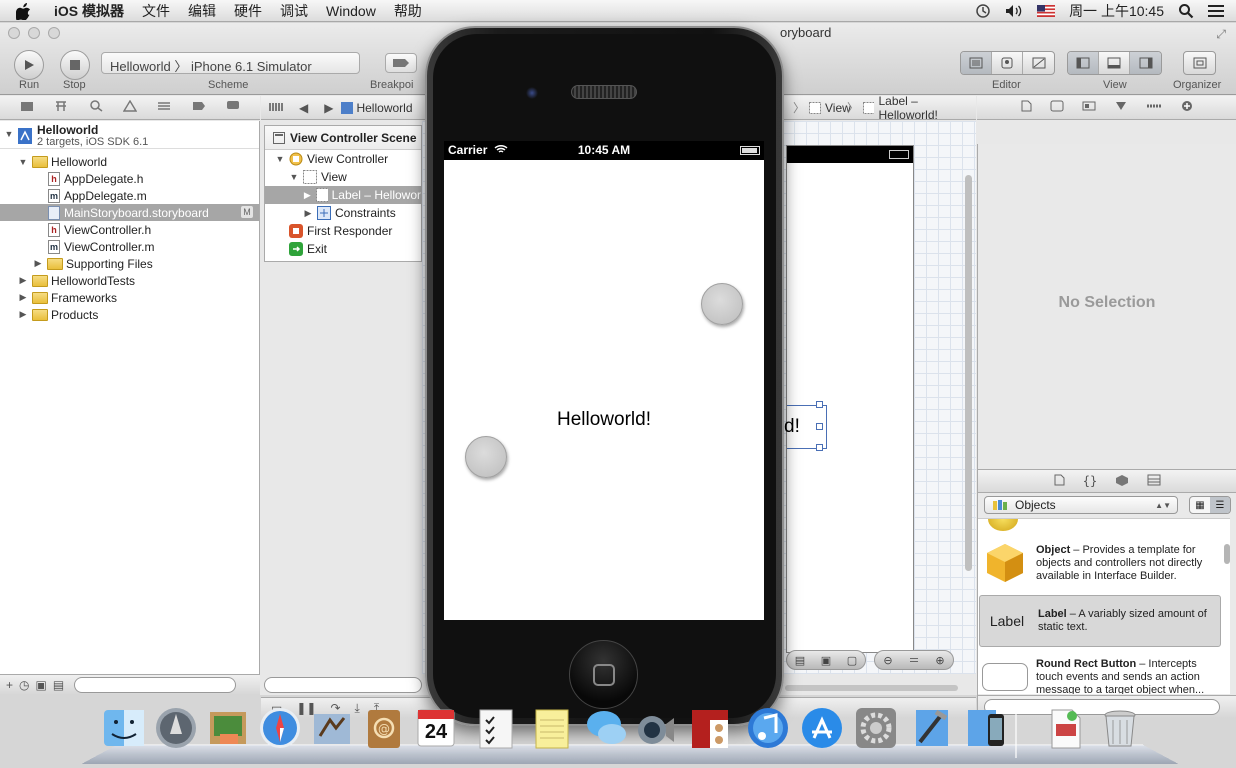  Describe the element at coordinates (852, 660) in the screenshot. I see `resolve-icon: ▢` at that location.